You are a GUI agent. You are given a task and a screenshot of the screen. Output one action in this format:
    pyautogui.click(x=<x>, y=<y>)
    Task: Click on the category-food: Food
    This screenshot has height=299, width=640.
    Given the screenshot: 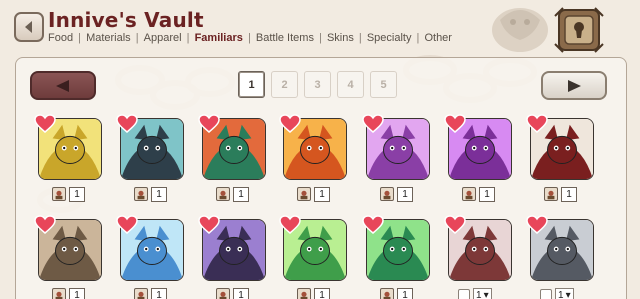 What is the action you would take?
    pyautogui.click(x=60, y=38)
    